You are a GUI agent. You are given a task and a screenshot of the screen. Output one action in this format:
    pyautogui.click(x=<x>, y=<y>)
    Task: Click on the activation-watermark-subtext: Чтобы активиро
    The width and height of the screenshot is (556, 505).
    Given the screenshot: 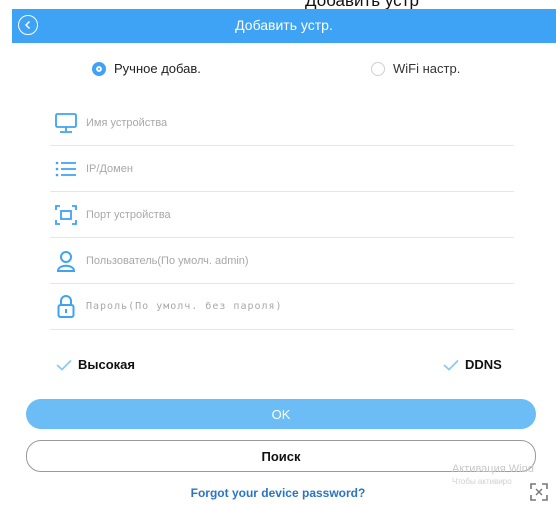 What is the action you would take?
    pyautogui.click(x=482, y=481)
    